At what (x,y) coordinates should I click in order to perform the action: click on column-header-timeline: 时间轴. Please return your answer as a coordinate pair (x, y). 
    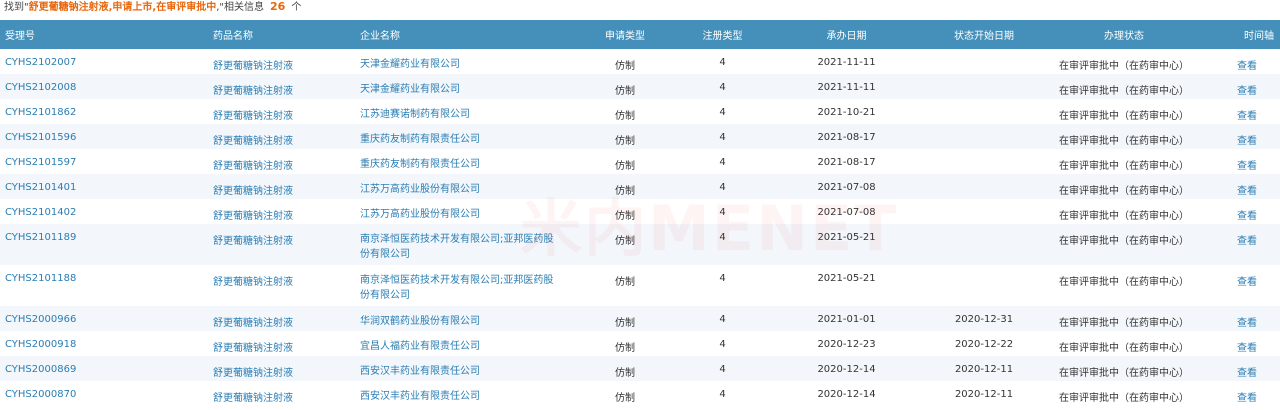
    Looking at the image, I should click on (1242, 34).